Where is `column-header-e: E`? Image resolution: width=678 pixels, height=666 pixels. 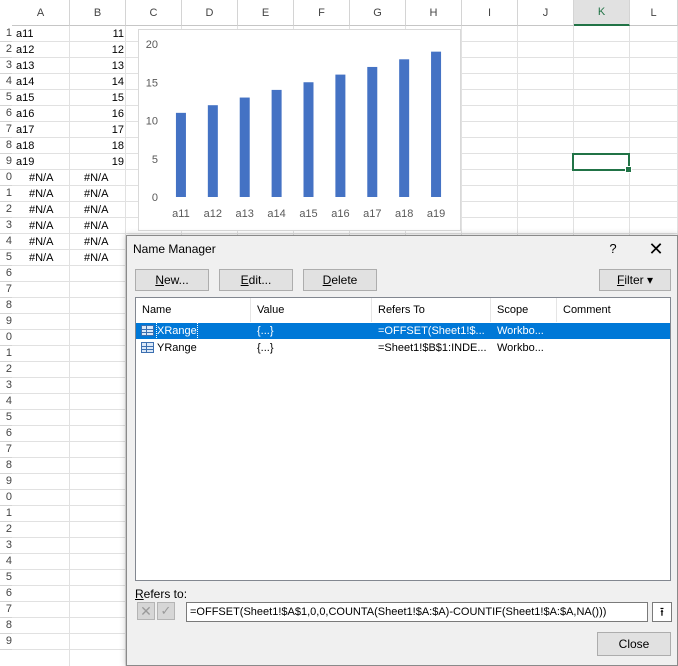
column-header-e: E is located at coordinates (266, 13).